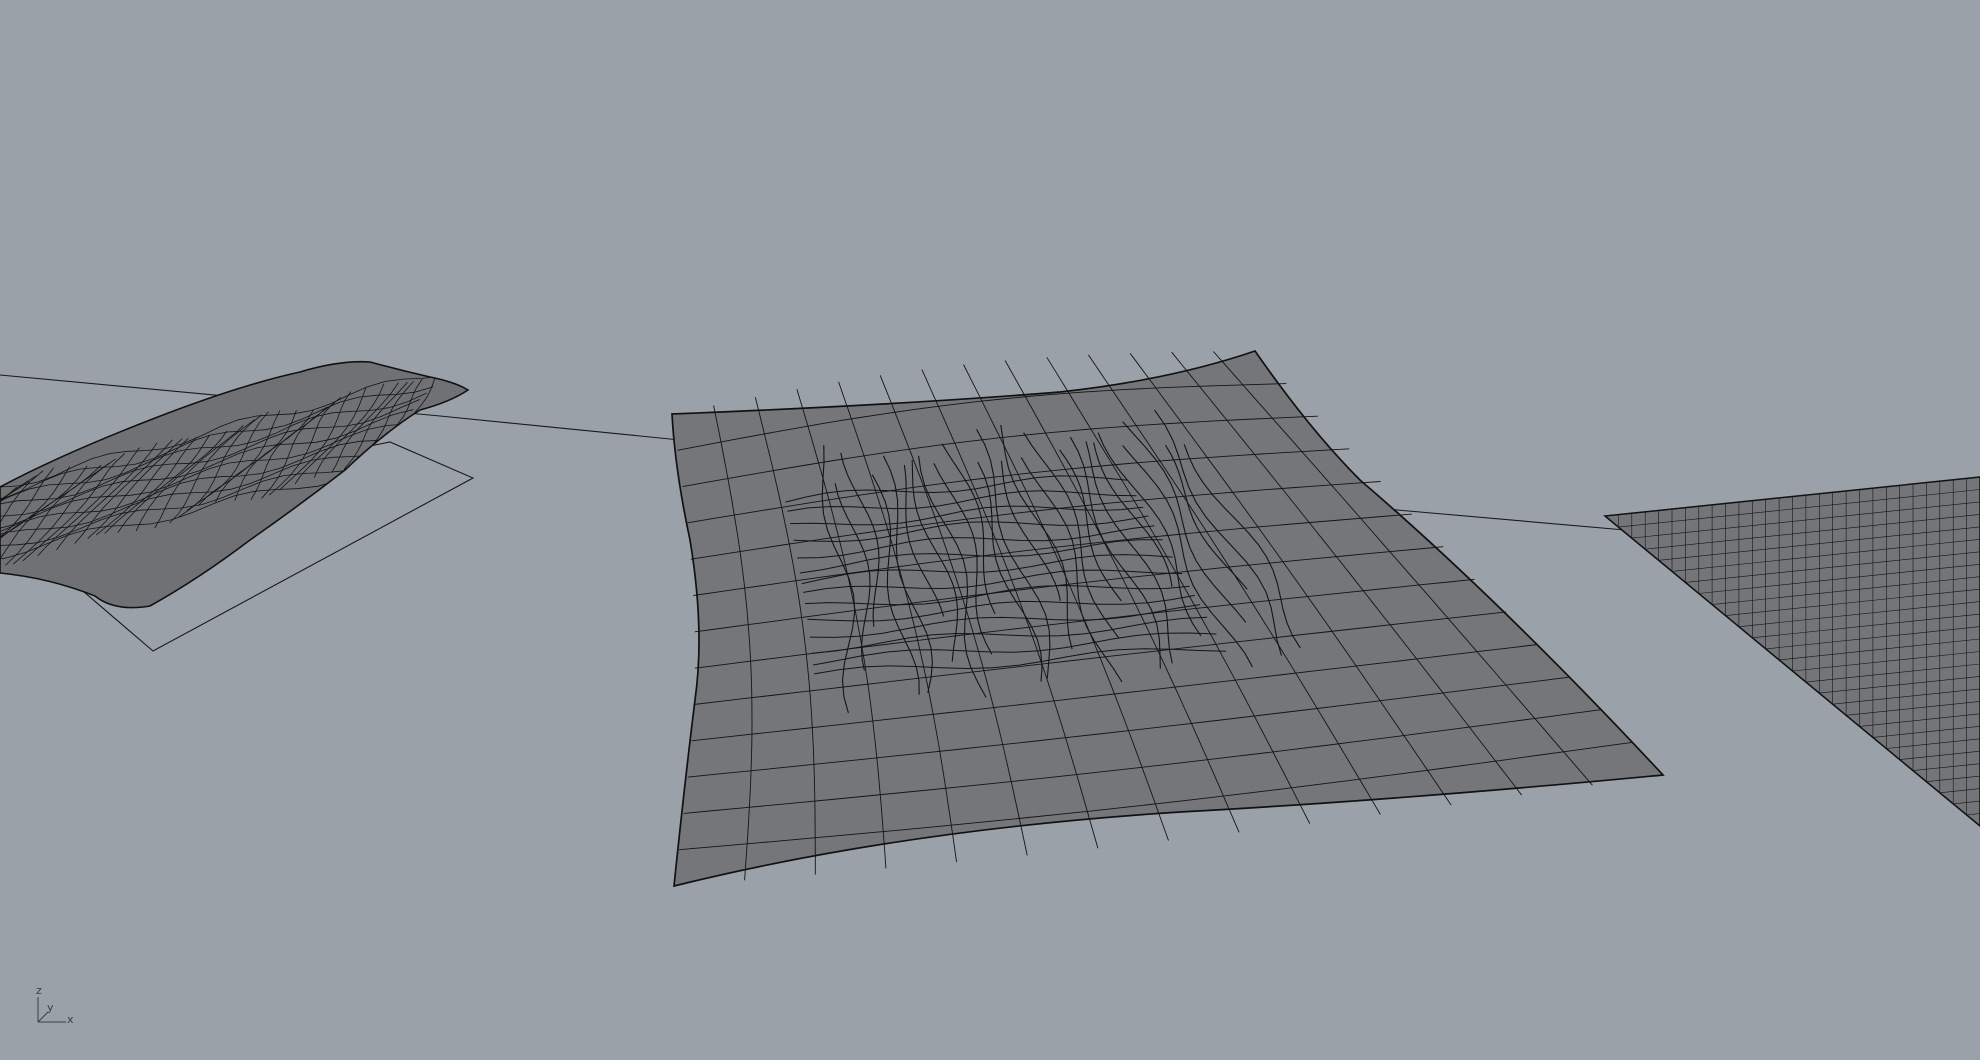 The image size is (1980, 1060). I want to click on axis-z-label: z, so click(39, 990).